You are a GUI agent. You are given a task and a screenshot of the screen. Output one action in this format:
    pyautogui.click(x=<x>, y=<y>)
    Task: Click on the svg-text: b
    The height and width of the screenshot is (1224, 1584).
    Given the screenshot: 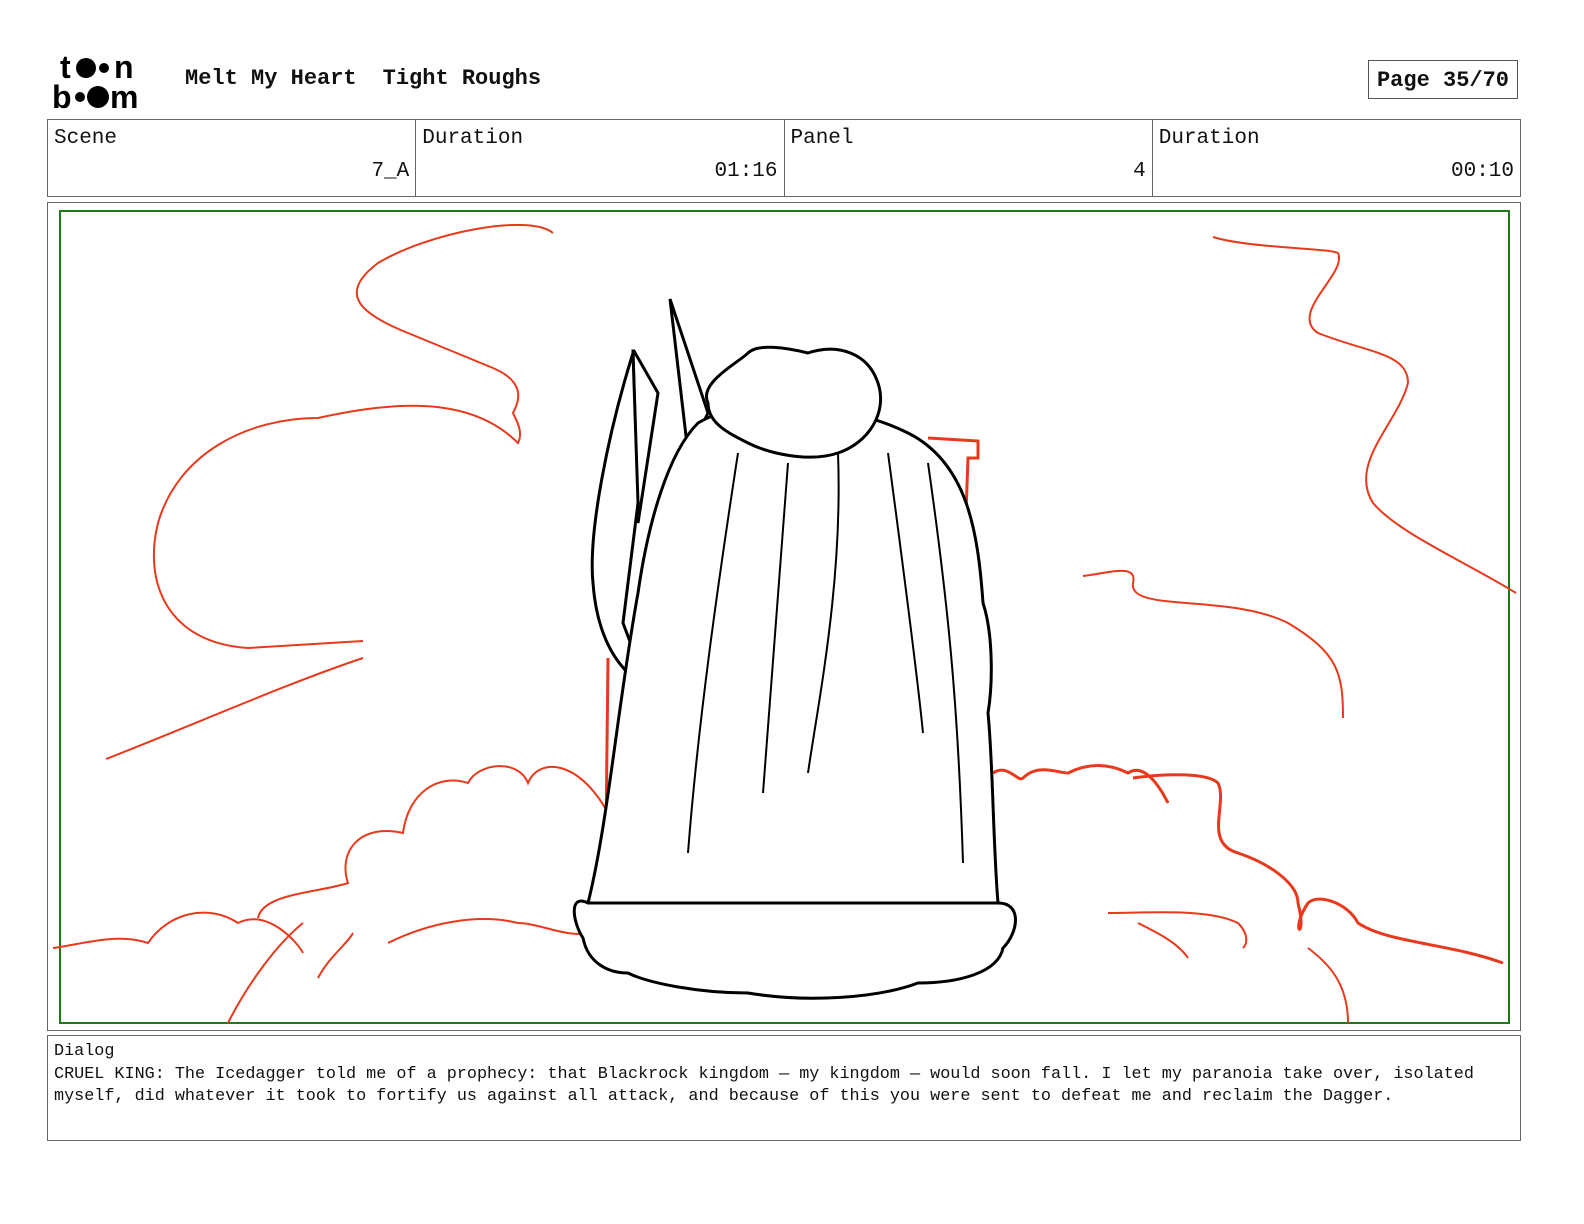 What is the action you would take?
    pyautogui.click(x=62, y=95)
    